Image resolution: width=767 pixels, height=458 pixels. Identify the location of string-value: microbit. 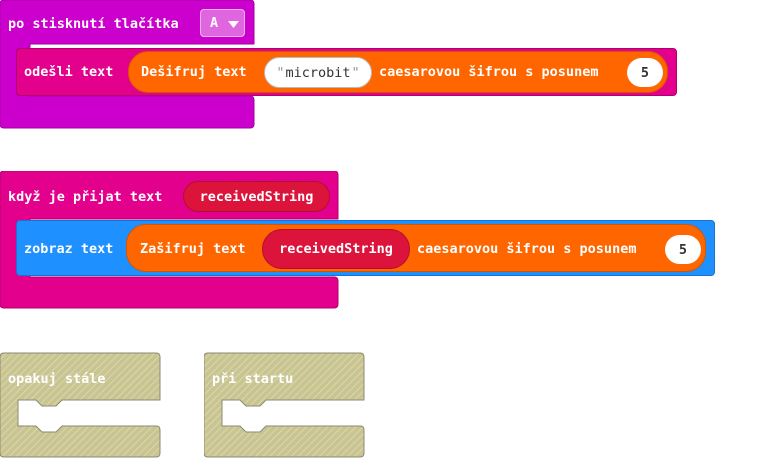
(318, 72).